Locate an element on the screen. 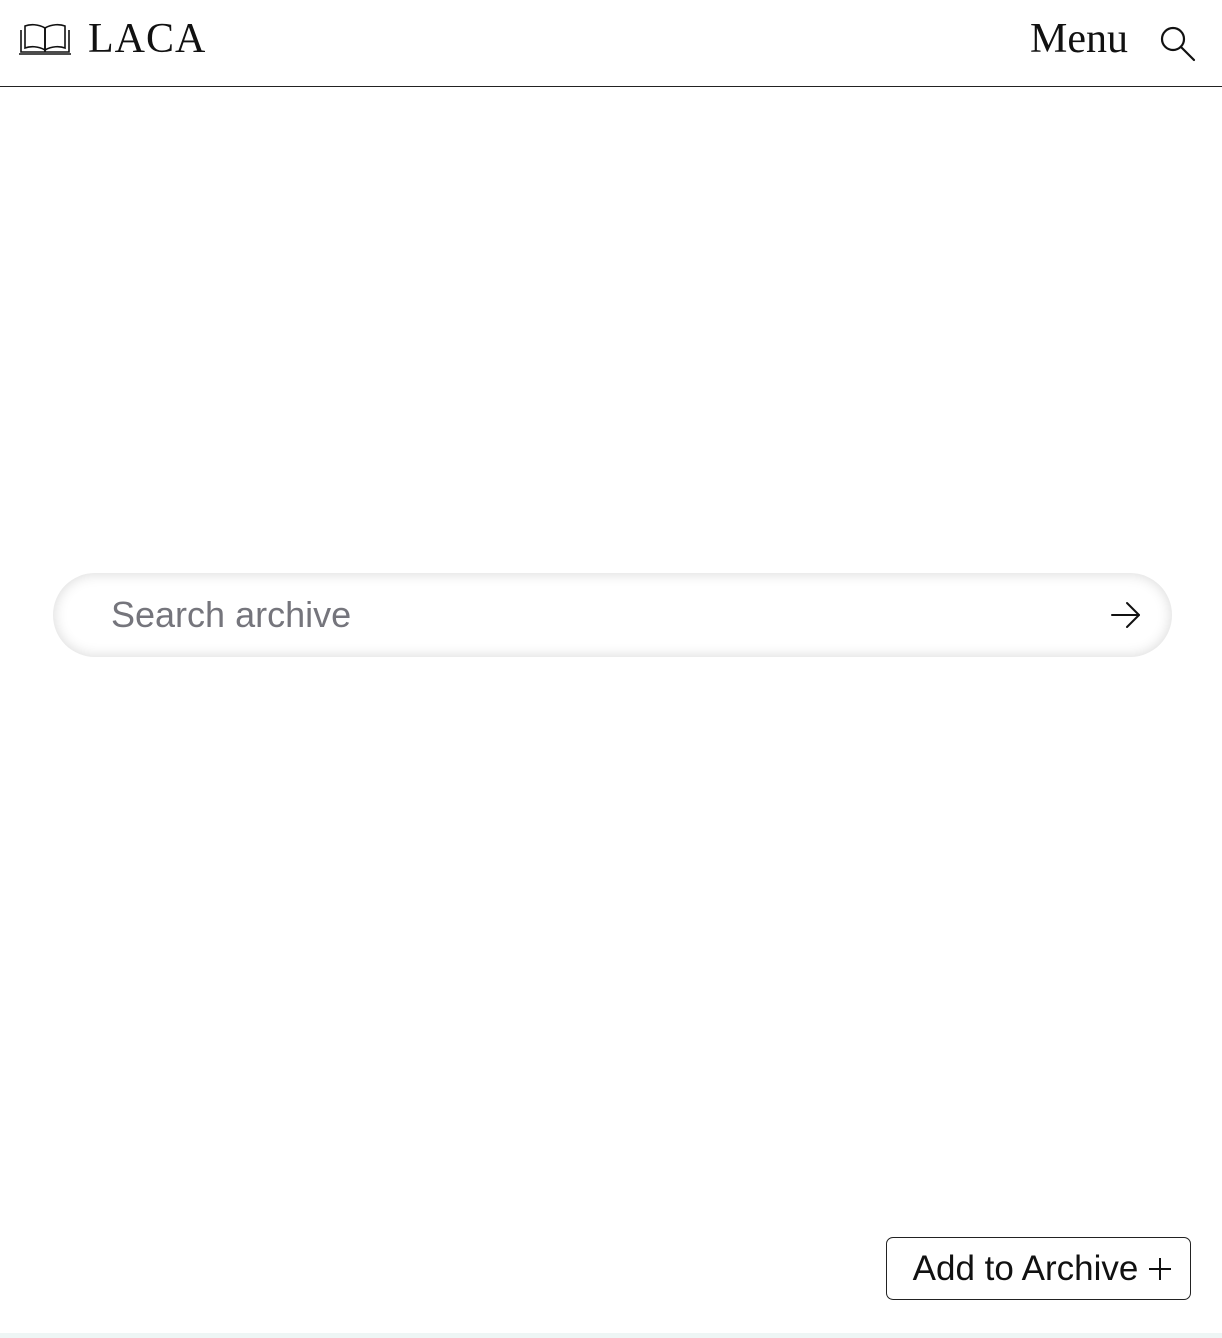  home-link: LACA is located at coordinates (112, 39).